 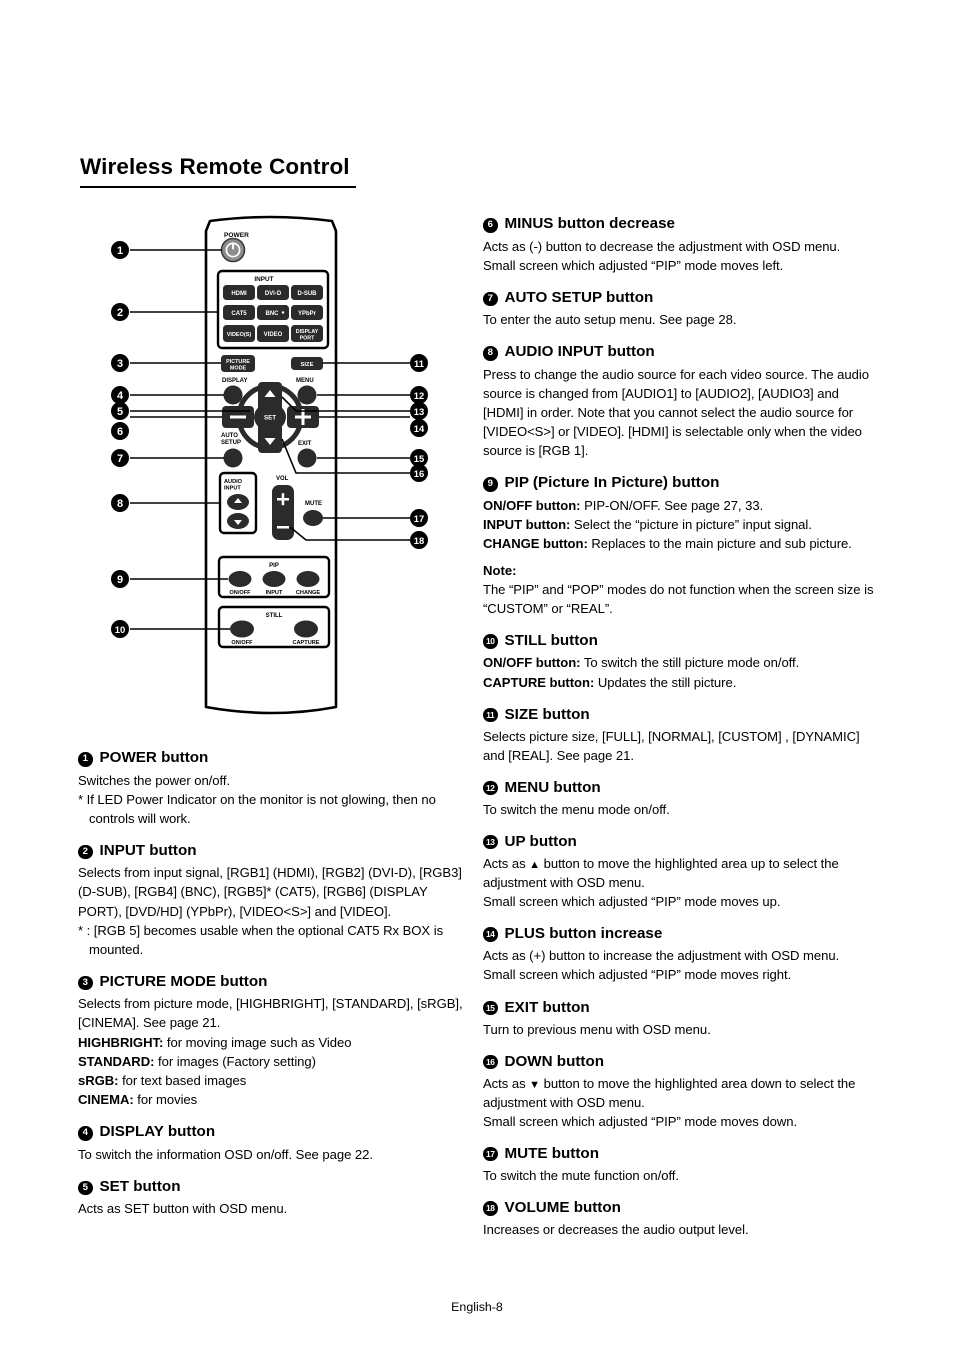 I want to click on section-body-line: To switch the menu mode on/off., so click(x=576, y=809).